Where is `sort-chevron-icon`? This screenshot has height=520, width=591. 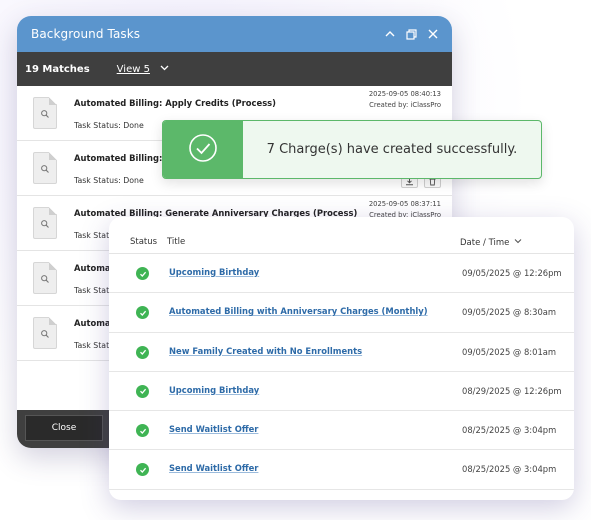 sort-chevron-icon is located at coordinates (518, 242).